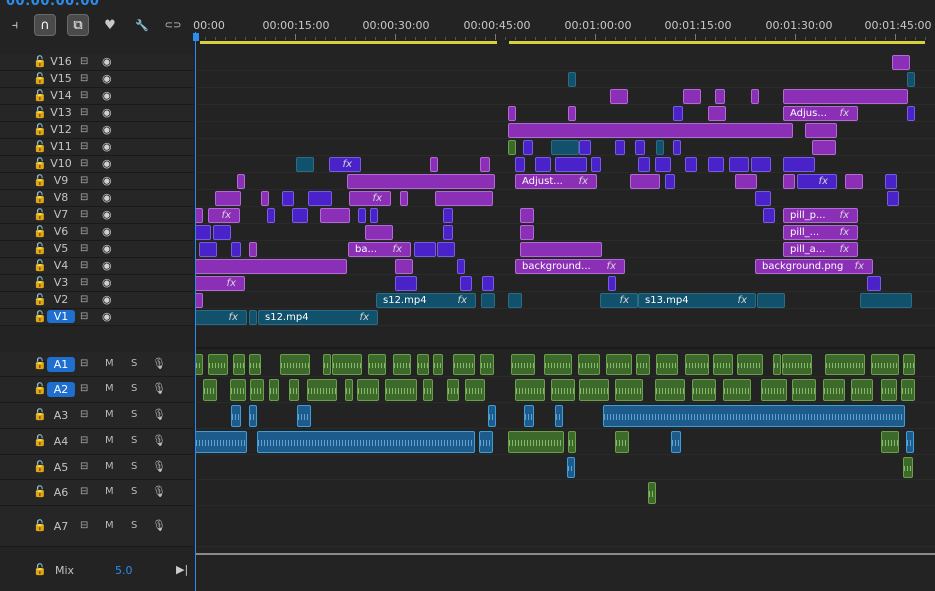 Image resolution: width=935 pixels, height=591 pixels. Describe the element at coordinates (61, 492) in the screenshot. I see `track-target-a6: A6` at that location.